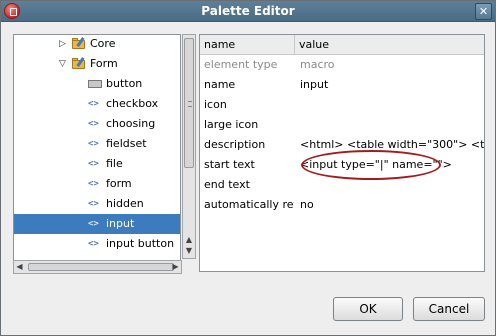 Image resolution: width=496 pixels, height=336 pixels. I want to click on property-value: <input type="|" name="">, so click(392, 165).